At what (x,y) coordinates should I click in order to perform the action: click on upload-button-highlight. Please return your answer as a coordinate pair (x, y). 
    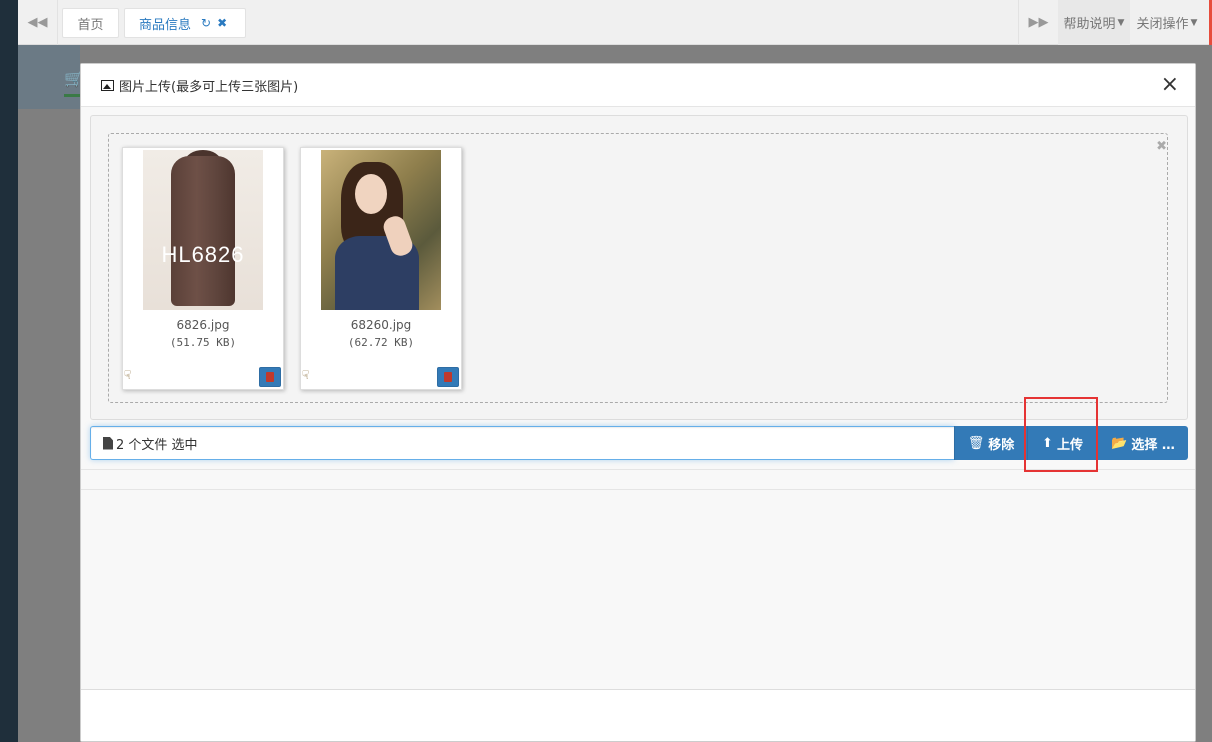
    Looking at the image, I should click on (1061, 434).